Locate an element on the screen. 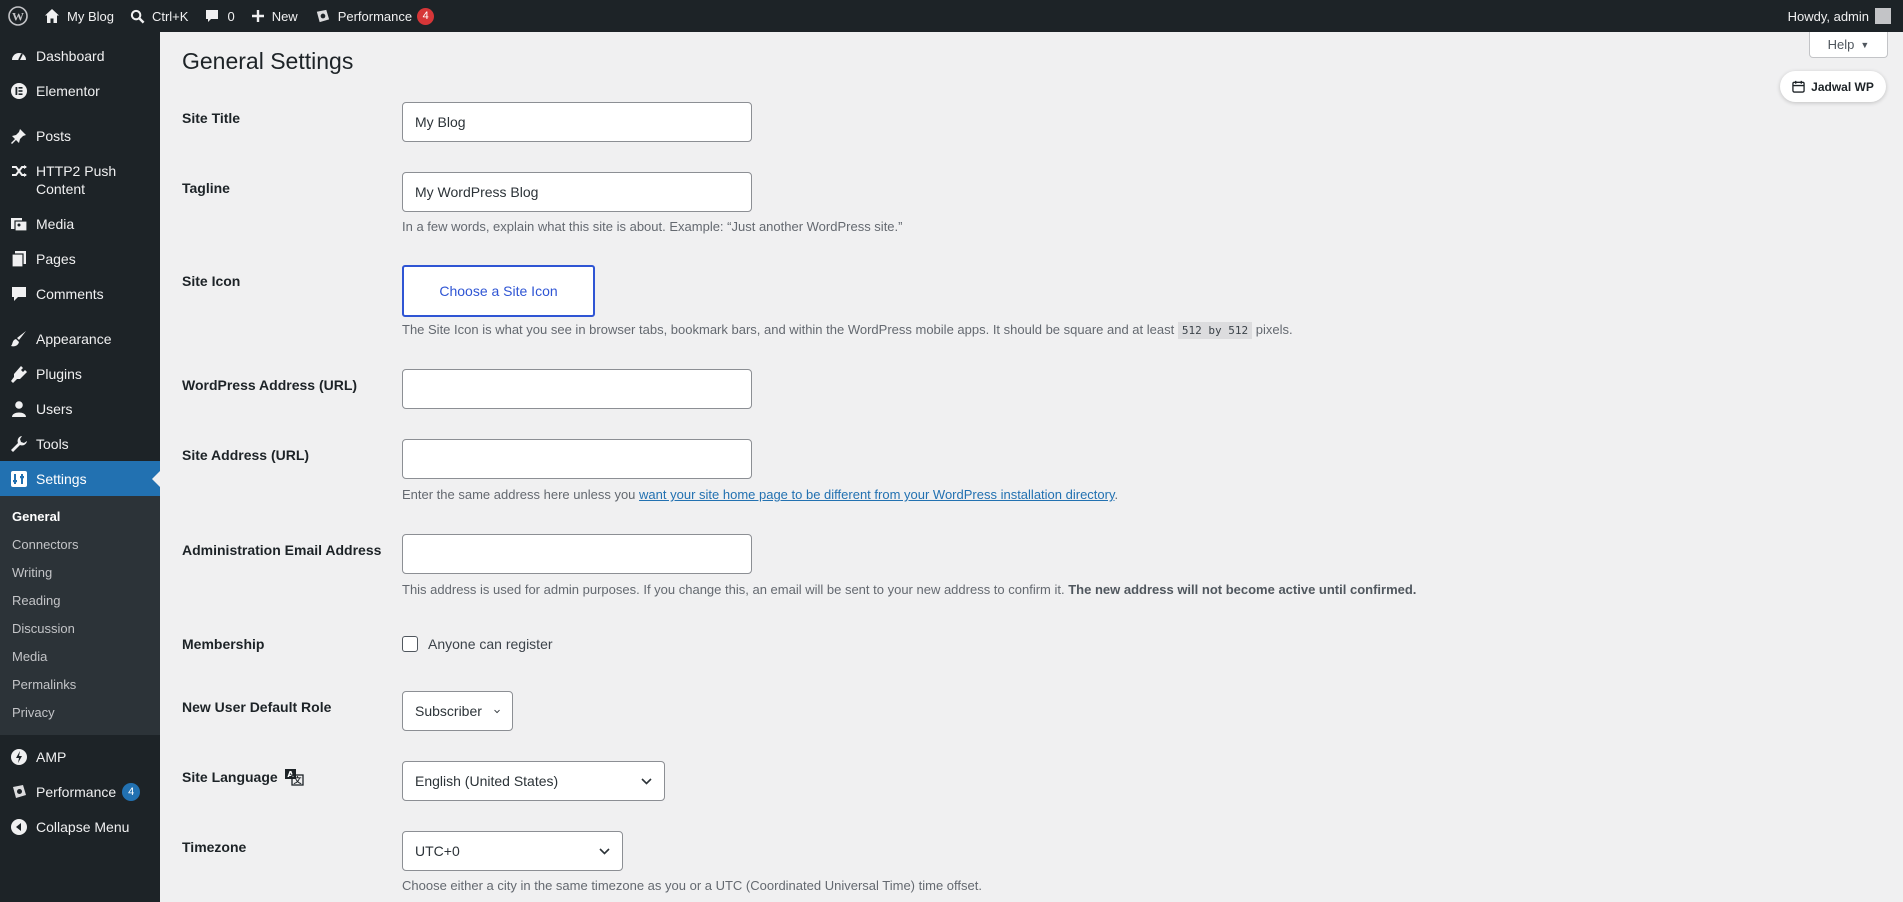 Image resolution: width=1903 pixels, height=902 pixels. plus-icon is located at coordinates (257, 16).